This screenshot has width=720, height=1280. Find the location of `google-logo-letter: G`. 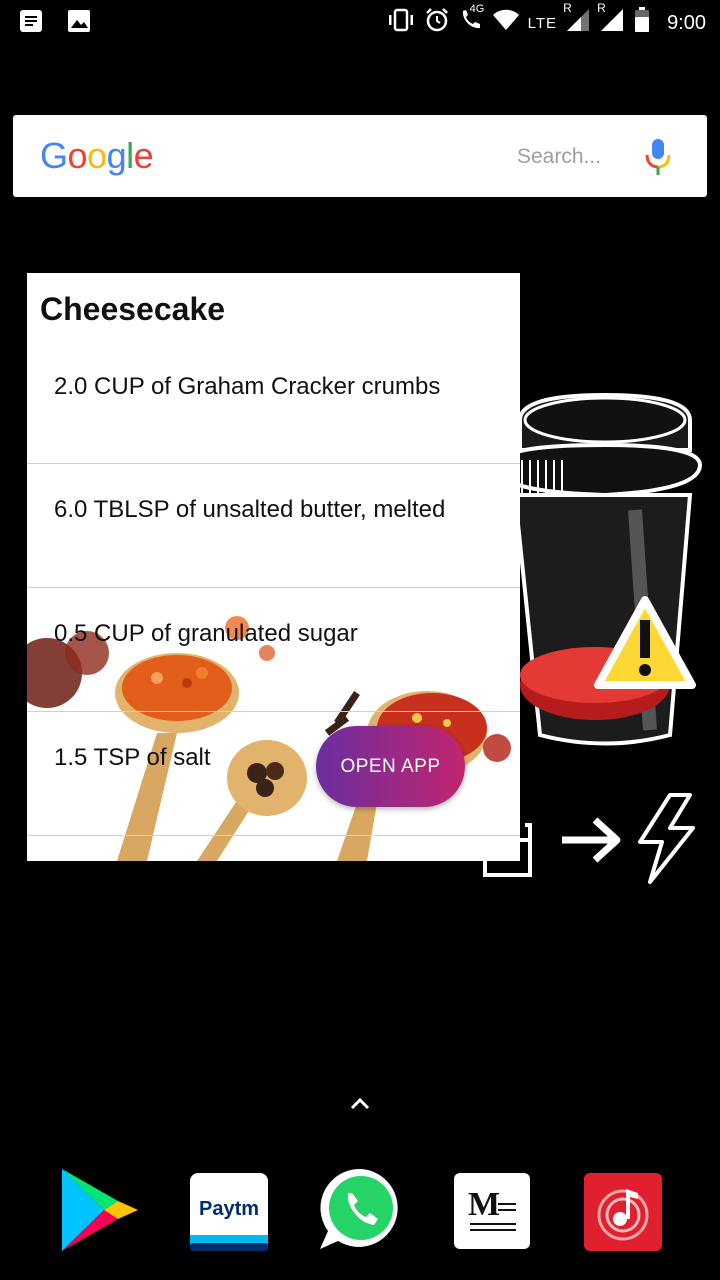

google-logo-letter: G is located at coordinates (54, 155).